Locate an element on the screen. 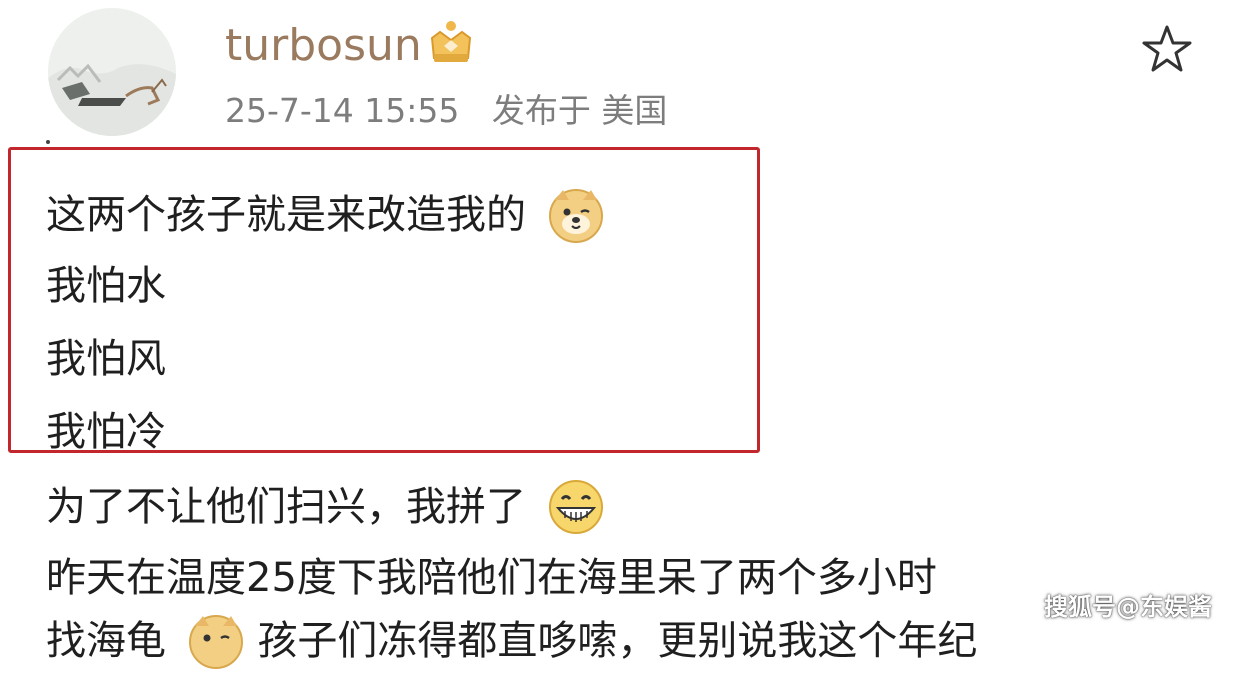  post-line-7: 找海龟 孩子们冻得都直哆嗦，更别说我这个年纪 is located at coordinates (511, 641).